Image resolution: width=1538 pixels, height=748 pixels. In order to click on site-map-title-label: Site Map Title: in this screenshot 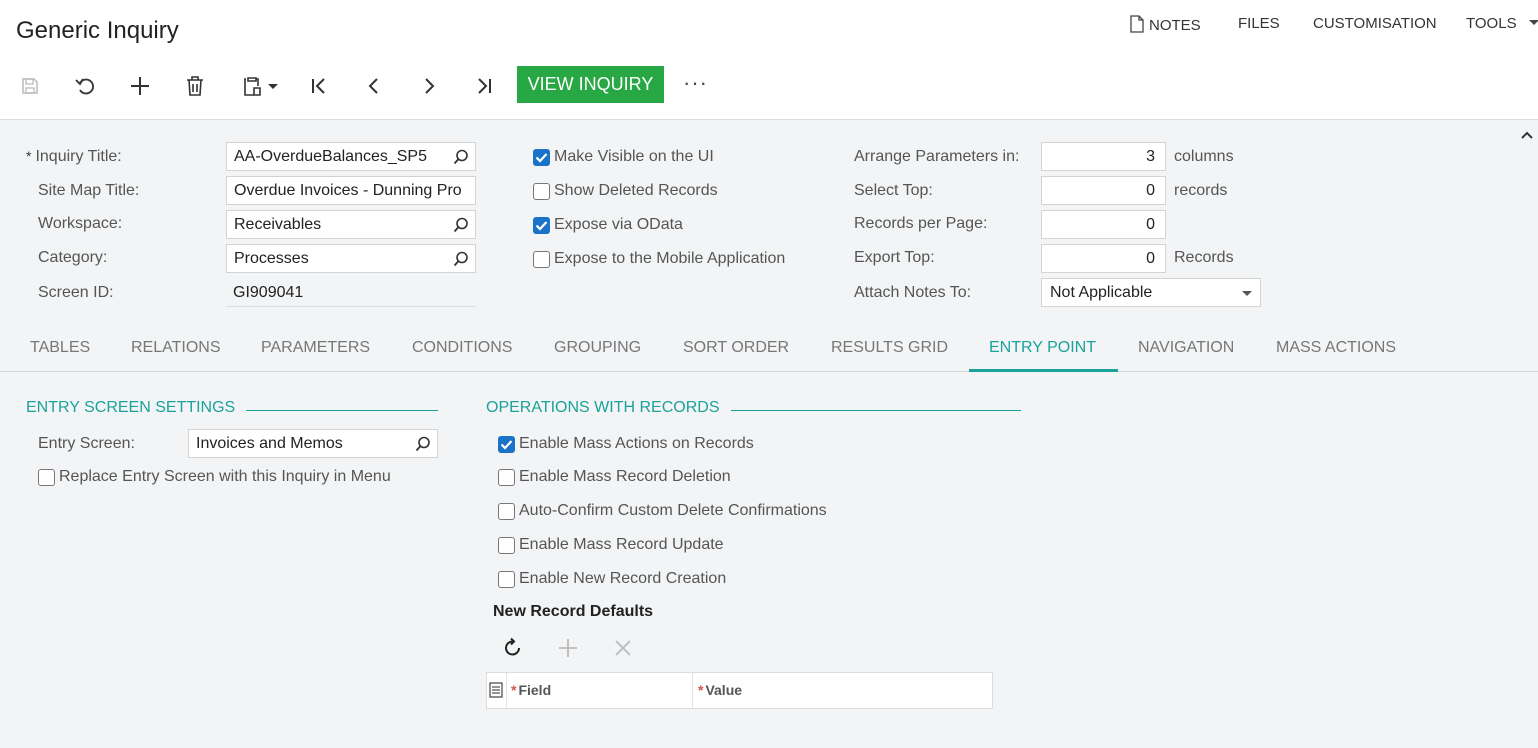, I will do `click(89, 190)`.